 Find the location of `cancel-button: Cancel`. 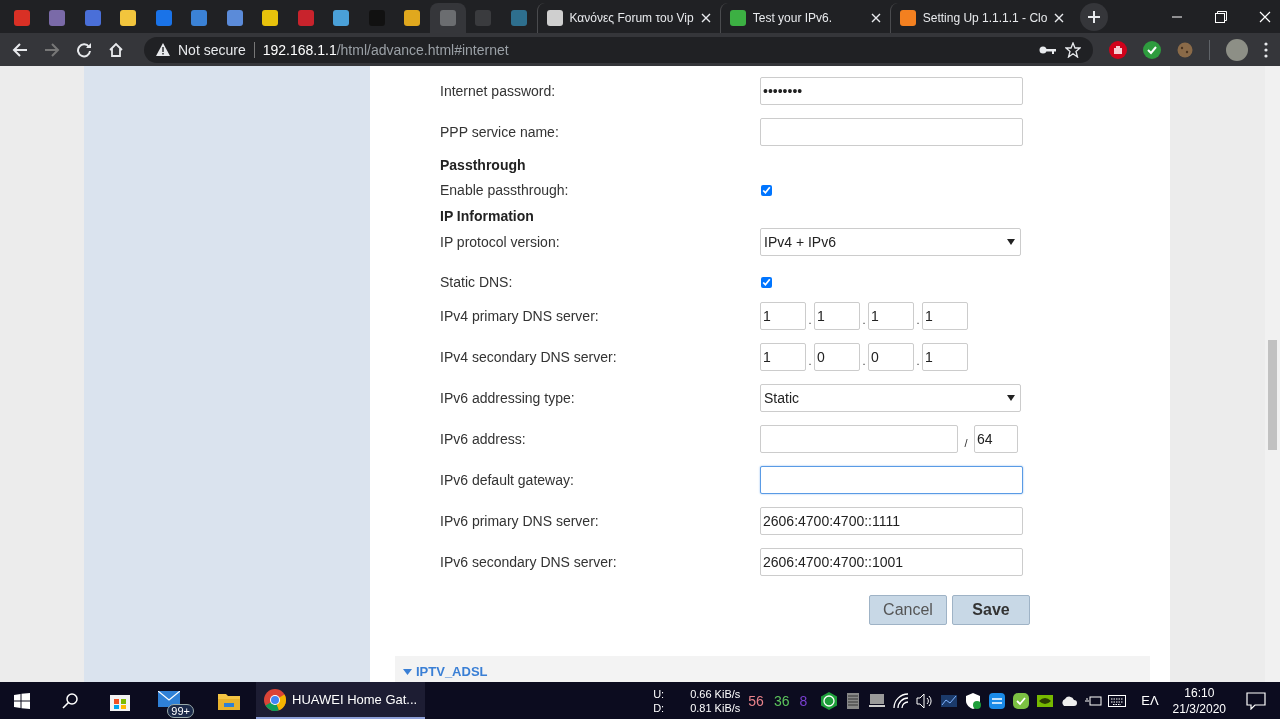

cancel-button: Cancel is located at coordinates (908, 610).